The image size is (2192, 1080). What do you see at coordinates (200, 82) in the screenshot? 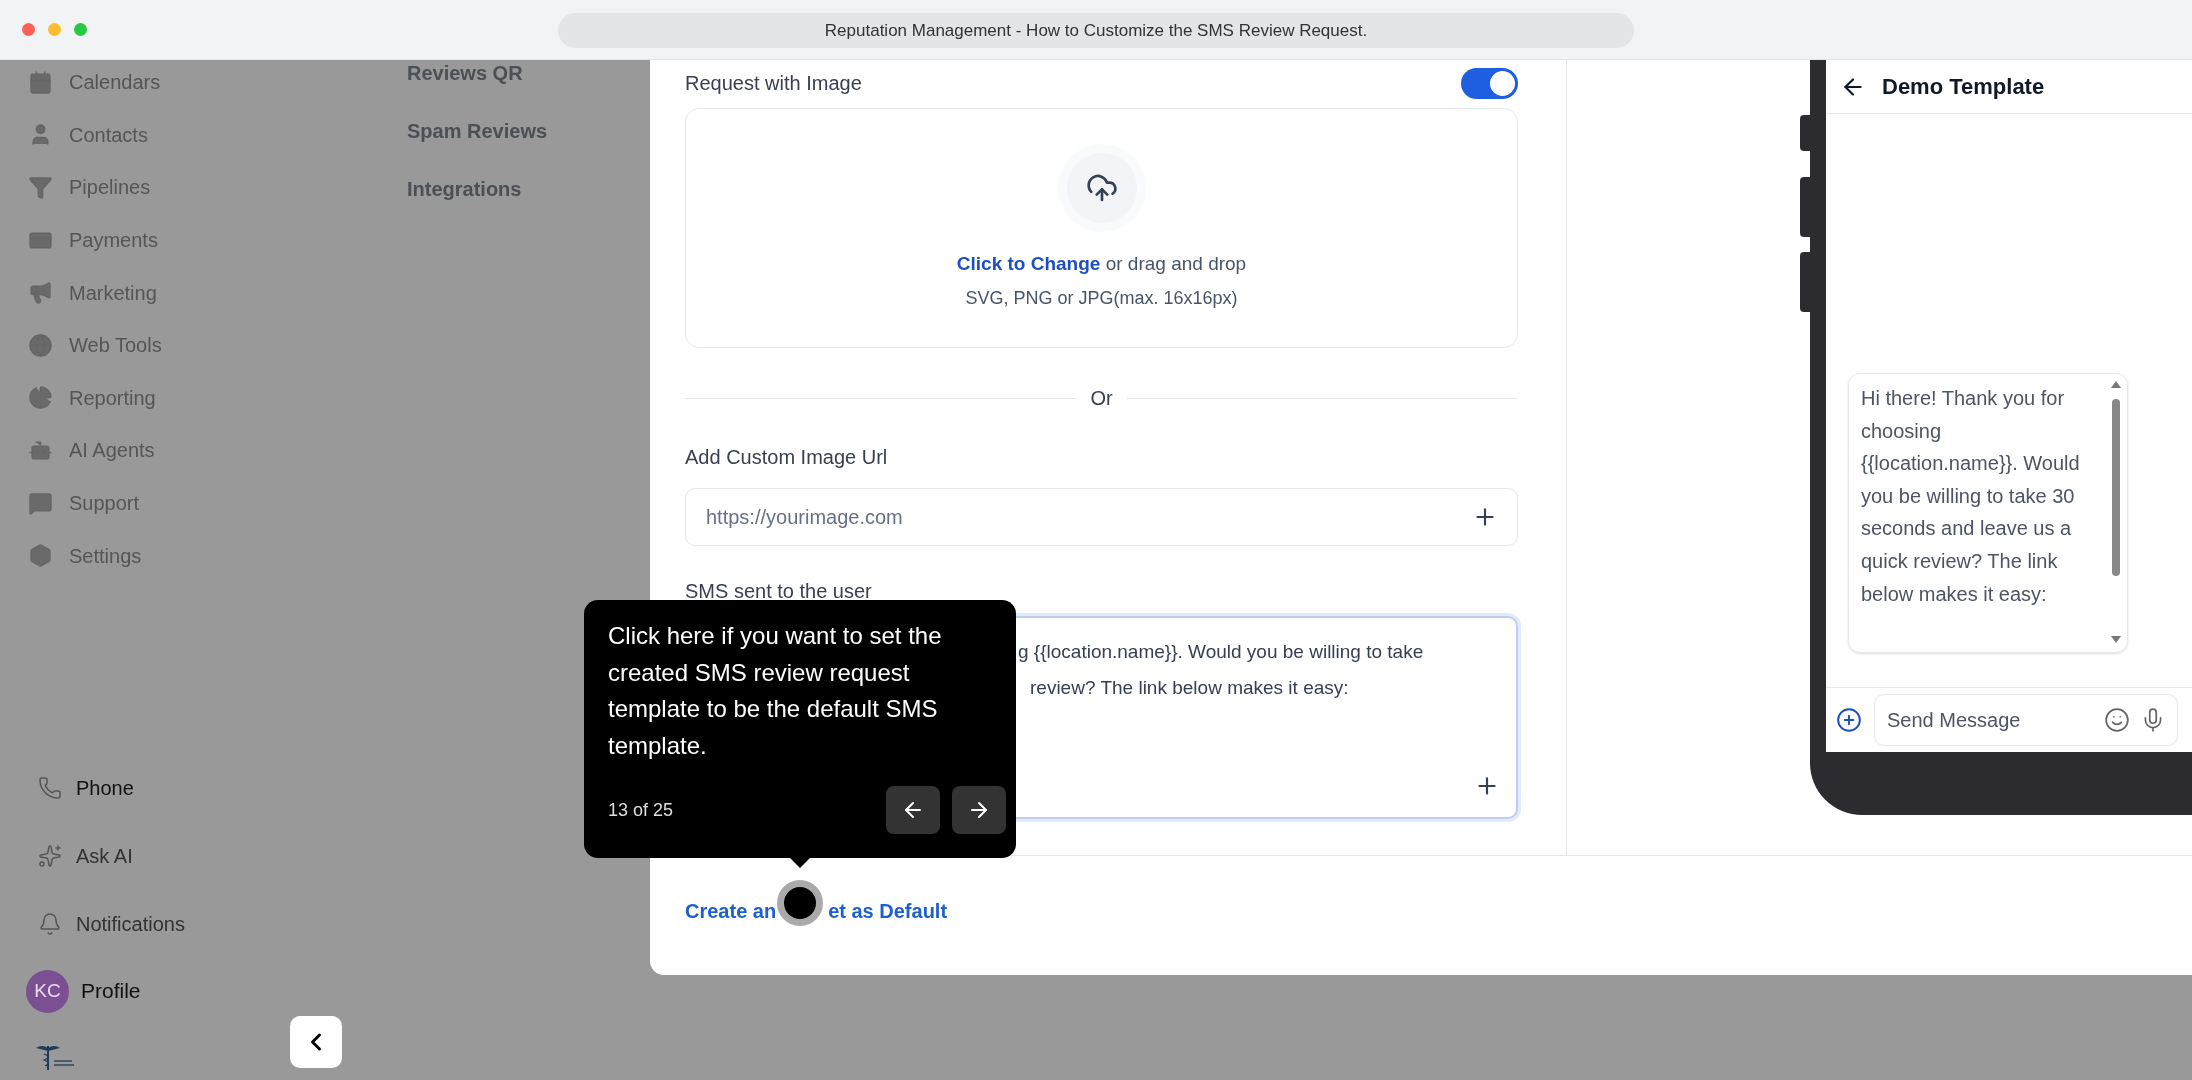
I see `sidebar-item: Calendars` at bounding box center [200, 82].